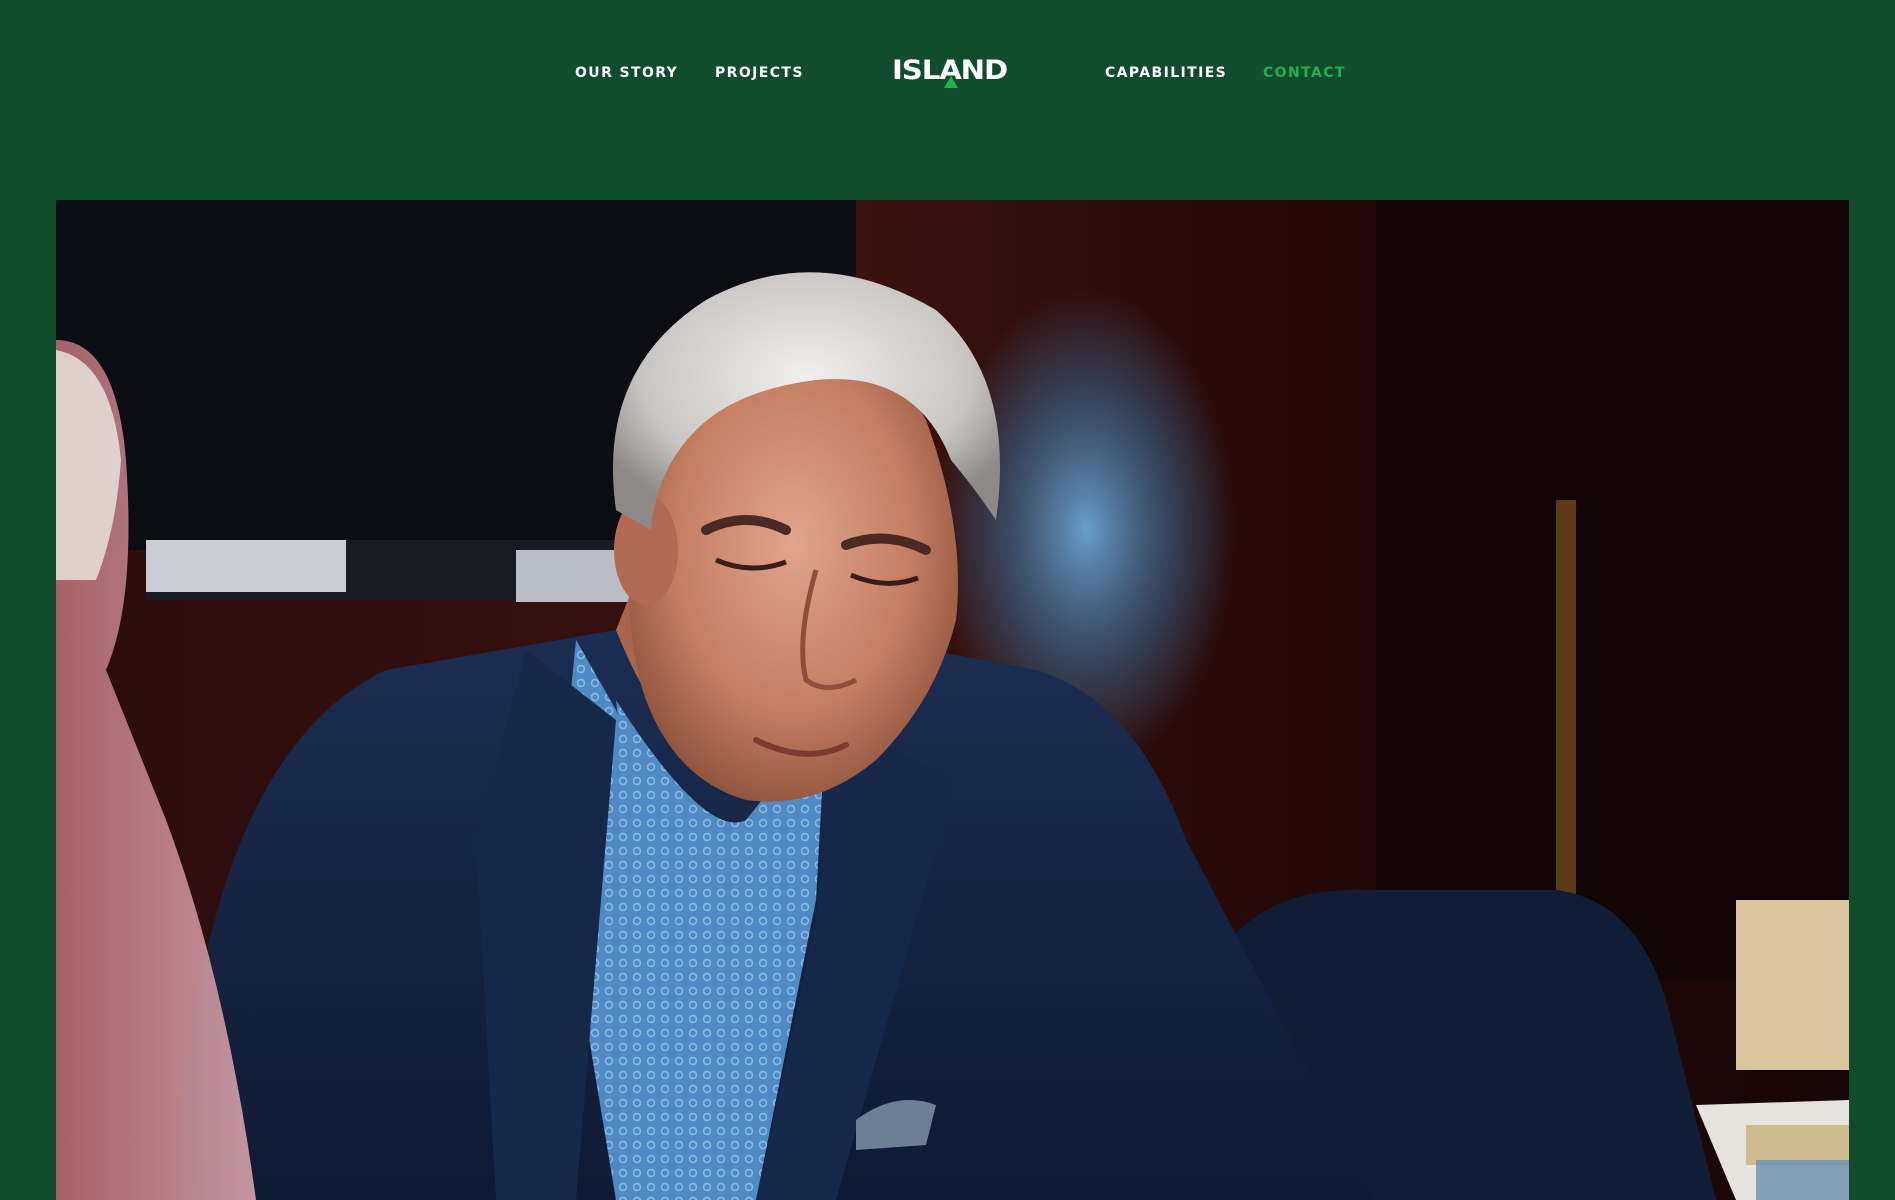 Image resolution: width=1895 pixels, height=1200 pixels. What do you see at coordinates (951, 82) in the screenshot?
I see `triangle-icon` at bounding box center [951, 82].